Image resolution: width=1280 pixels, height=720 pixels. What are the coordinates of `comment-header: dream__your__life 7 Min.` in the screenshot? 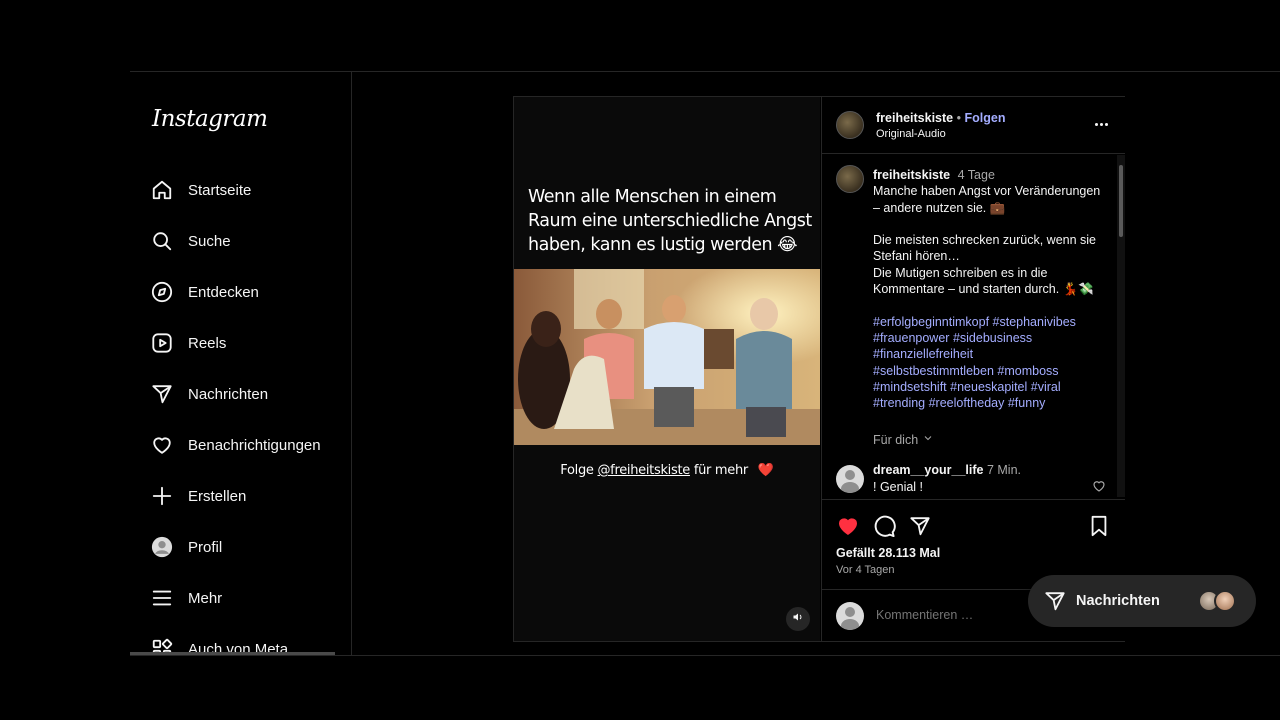 It's located at (947, 470).